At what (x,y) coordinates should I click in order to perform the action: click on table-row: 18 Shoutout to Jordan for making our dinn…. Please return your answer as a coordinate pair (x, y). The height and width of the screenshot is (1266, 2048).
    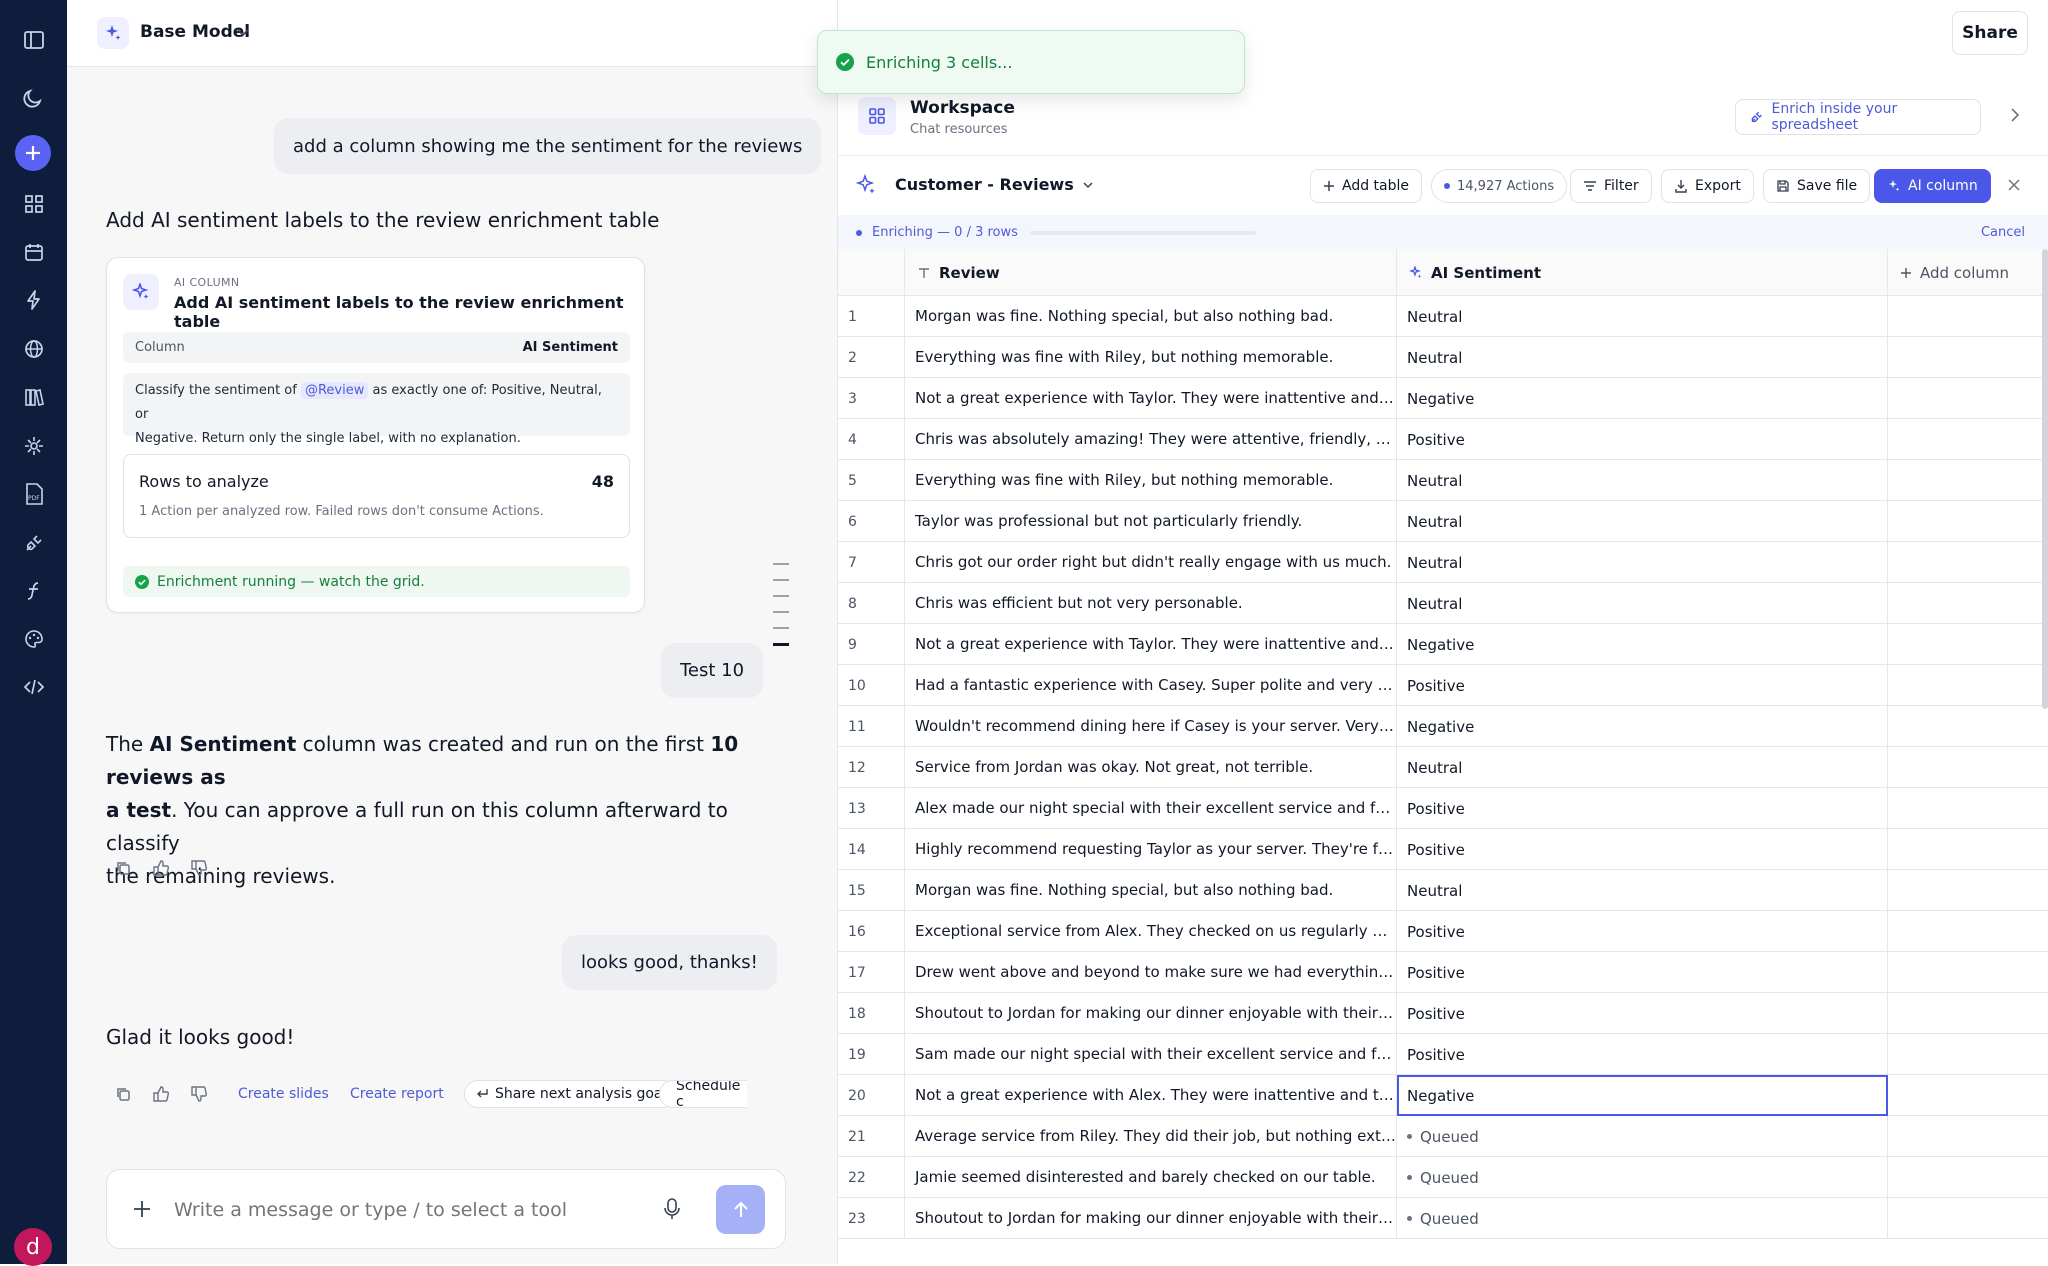
    Looking at the image, I should click on (1443, 1013).